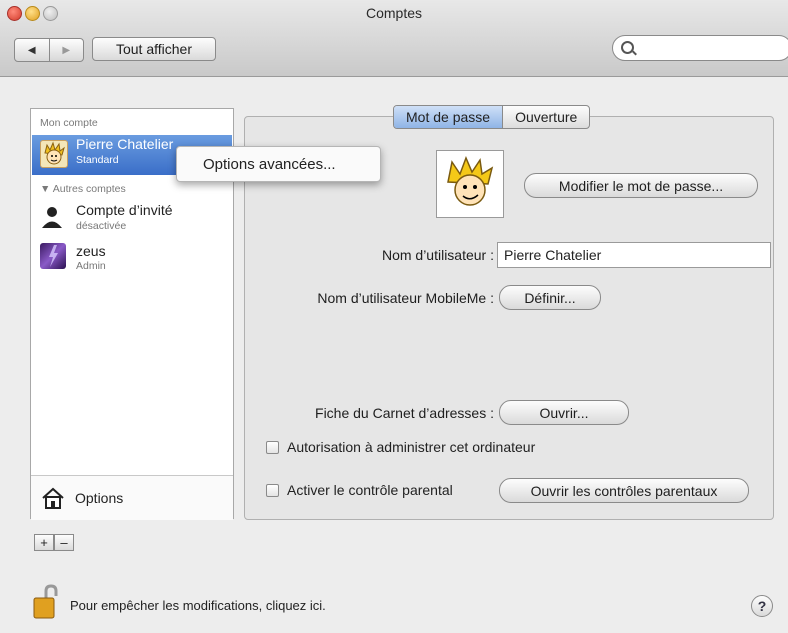  I want to click on window-title: Comptes, so click(394, 13).